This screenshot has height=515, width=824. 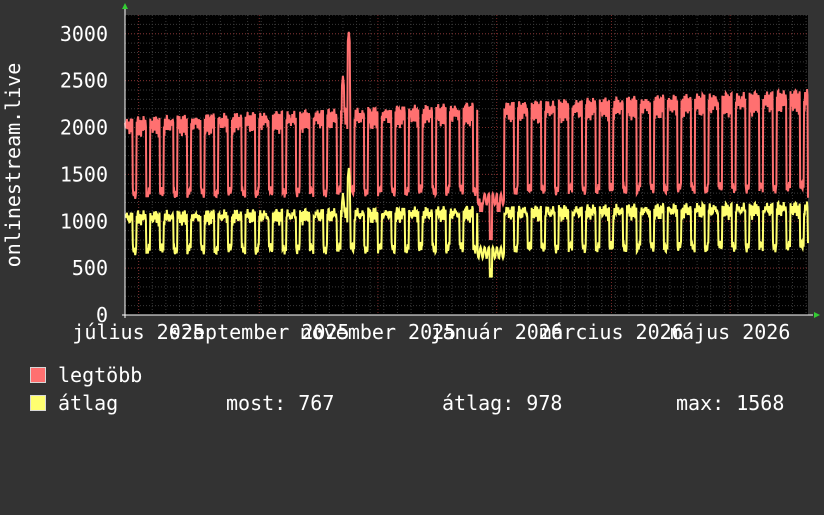 What do you see at coordinates (730, 403) in the screenshot?
I see `stat-max: max: 1568` at bounding box center [730, 403].